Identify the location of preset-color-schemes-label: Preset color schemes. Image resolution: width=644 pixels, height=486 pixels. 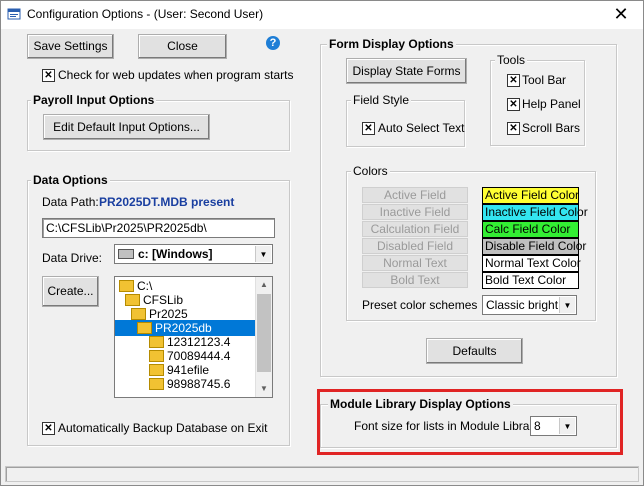
(420, 305).